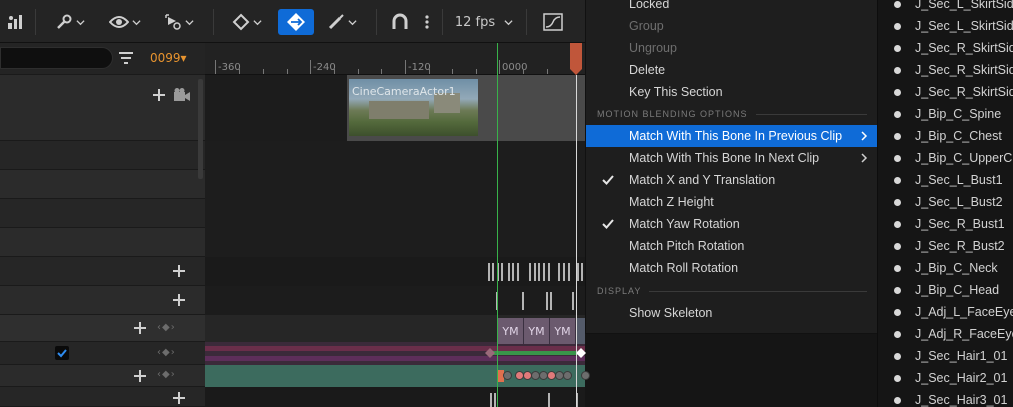 The height and width of the screenshot is (407, 1013). I want to click on menu-item-match-xy-translation: Match X and Y Translation, so click(732, 180).